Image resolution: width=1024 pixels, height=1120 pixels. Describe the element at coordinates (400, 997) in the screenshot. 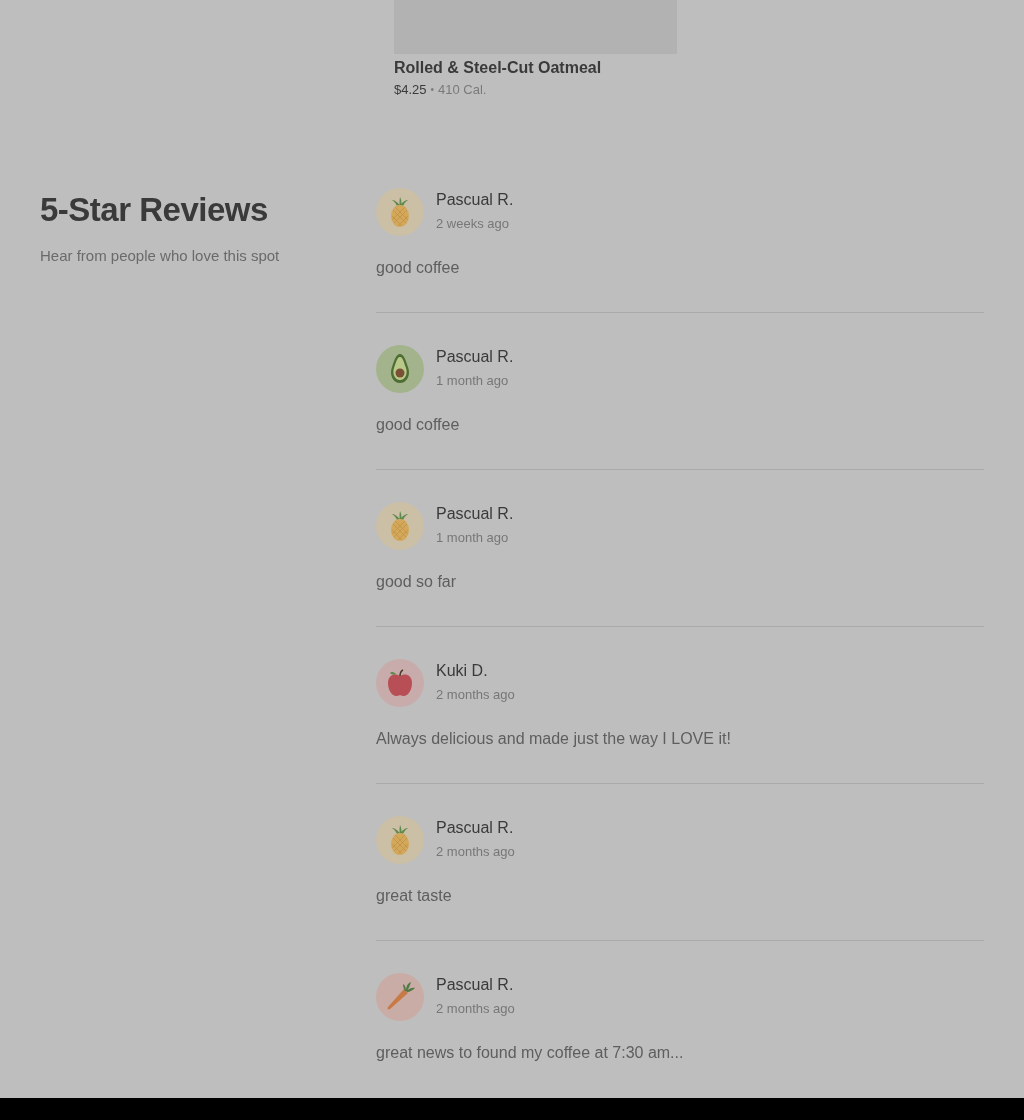

I see `carrot-icon` at that location.